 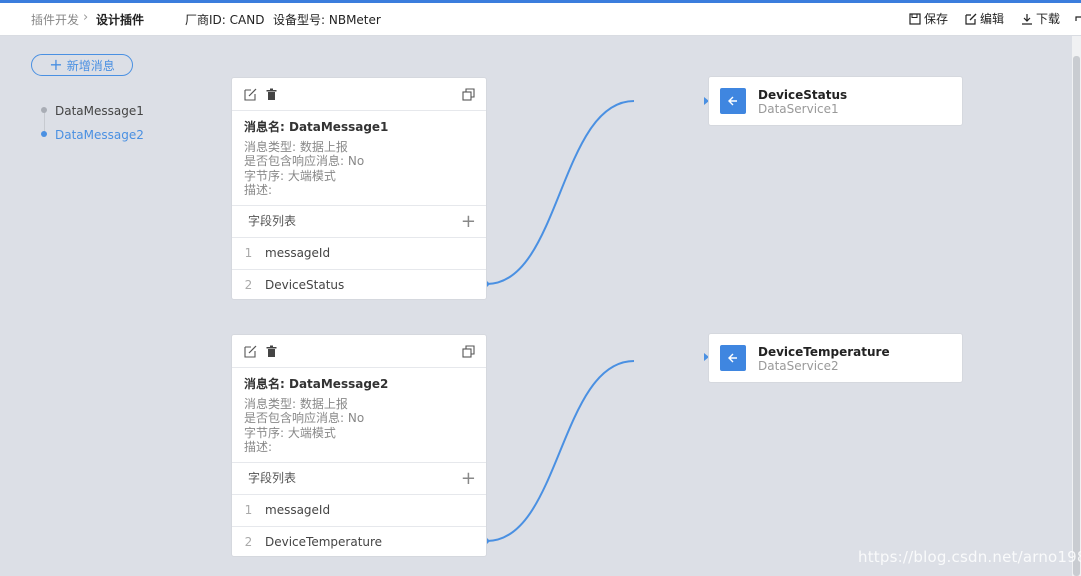 What do you see at coordinates (560, 451) in the screenshot?
I see `connector-message2-service2` at bounding box center [560, 451].